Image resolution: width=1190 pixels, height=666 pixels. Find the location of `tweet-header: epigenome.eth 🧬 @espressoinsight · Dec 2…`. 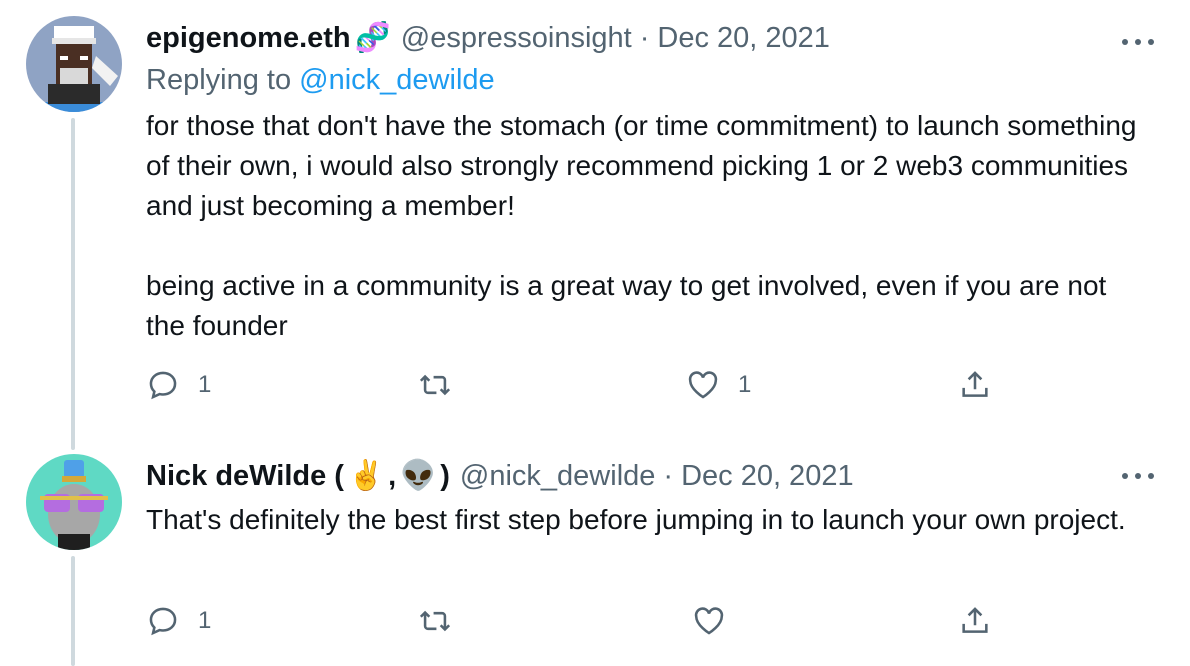

tweet-header: epigenome.eth 🧬 @espressoinsight · Dec 2… is located at coordinates (488, 38).